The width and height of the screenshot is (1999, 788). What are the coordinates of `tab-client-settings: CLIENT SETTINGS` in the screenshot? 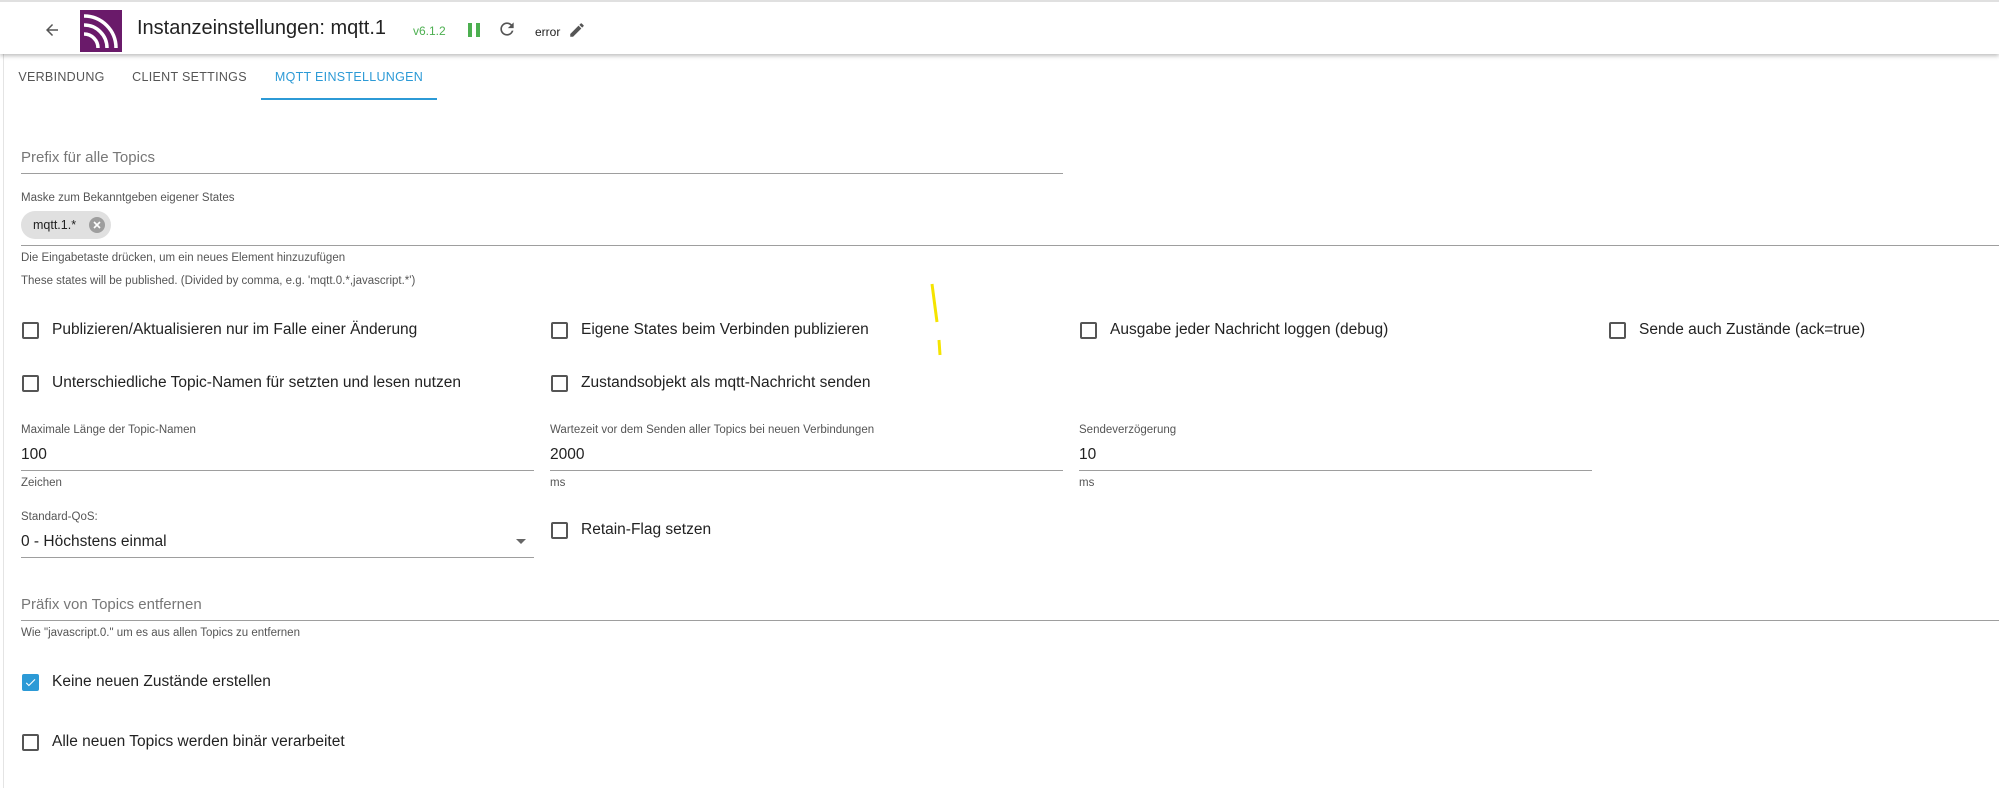 It's located at (189, 77).